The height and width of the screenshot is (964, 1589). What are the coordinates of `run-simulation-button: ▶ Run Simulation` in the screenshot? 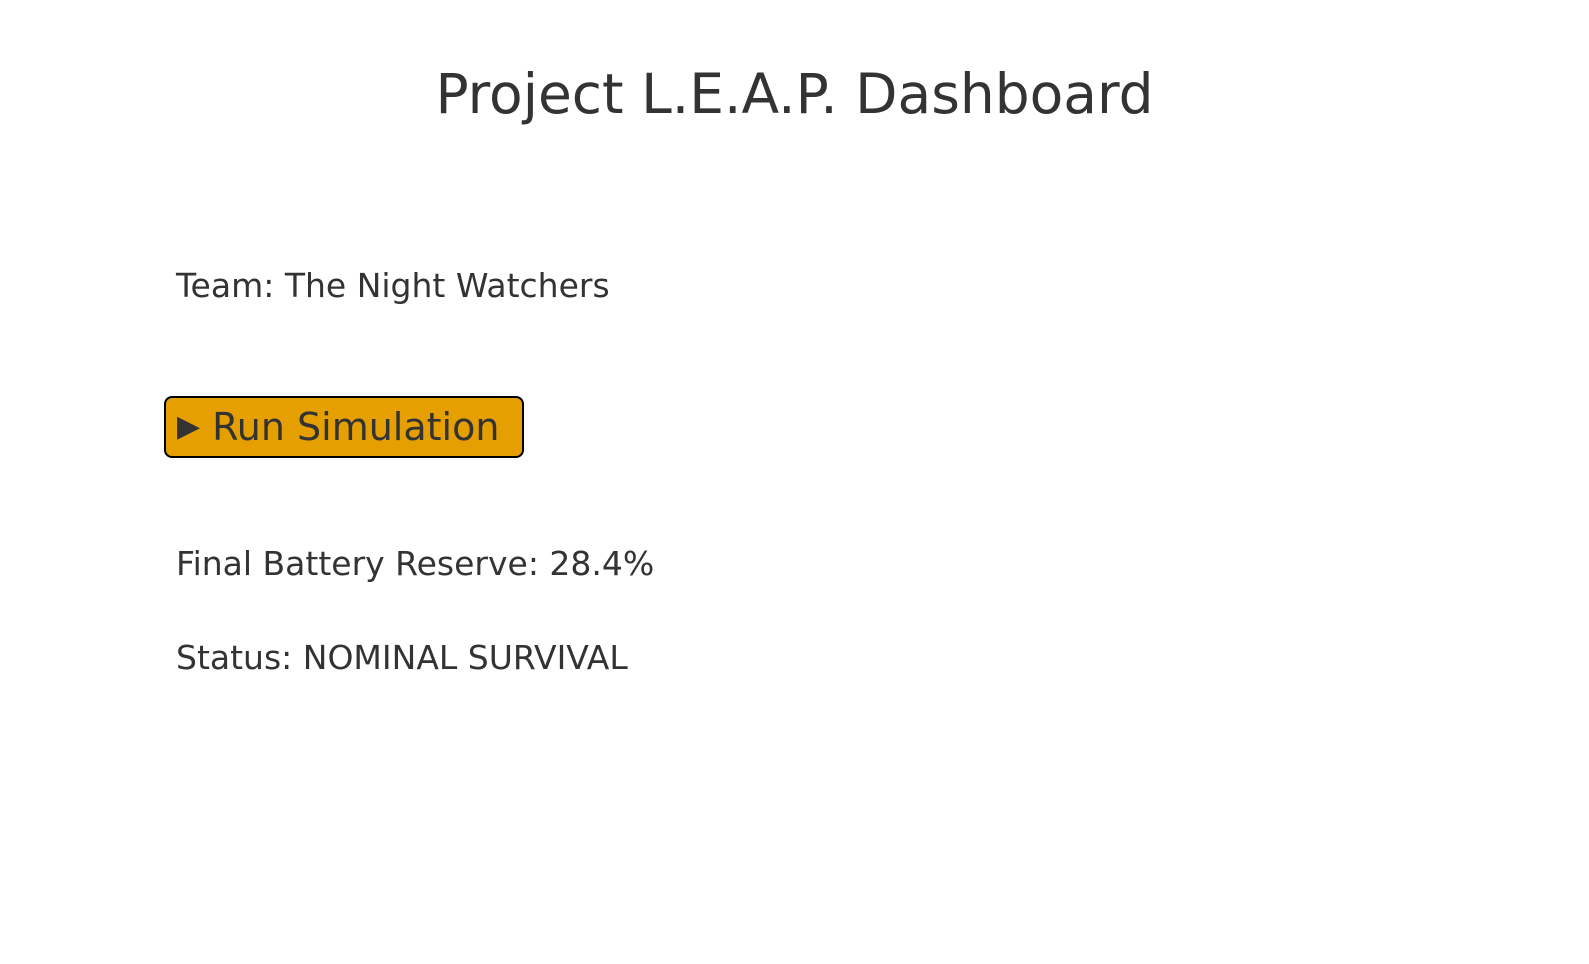 It's located at (344, 427).